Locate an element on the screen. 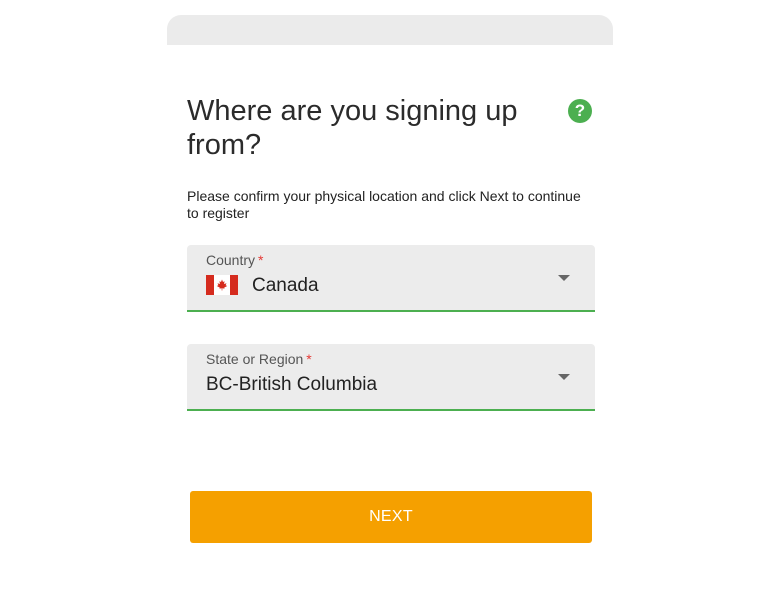 The image size is (780, 600). page-title: Where are you signing up from? is located at coordinates (352, 128).